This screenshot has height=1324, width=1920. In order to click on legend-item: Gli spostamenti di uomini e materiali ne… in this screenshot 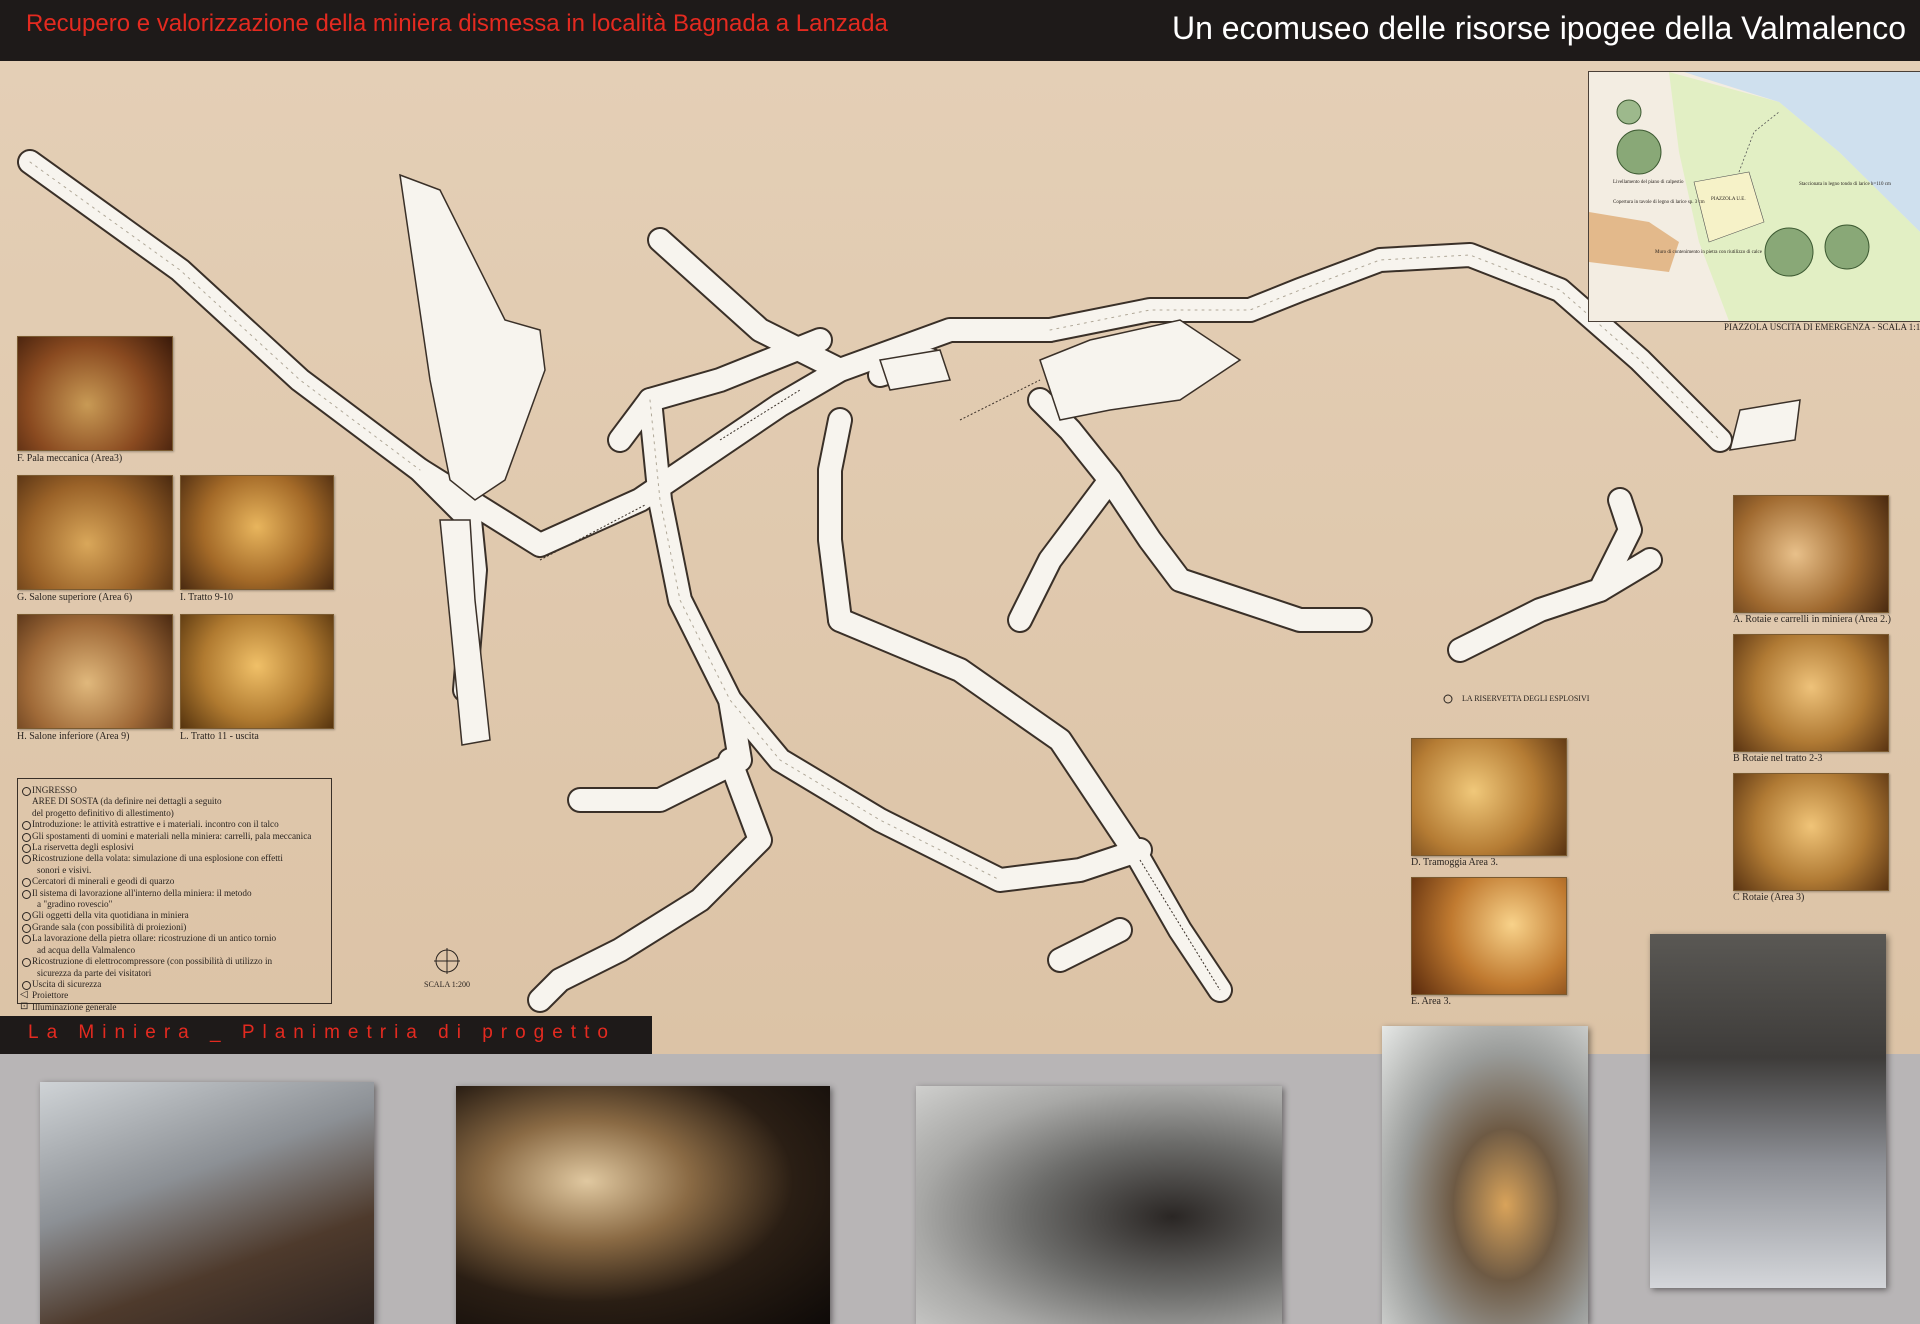, I will do `click(173, 837)`.